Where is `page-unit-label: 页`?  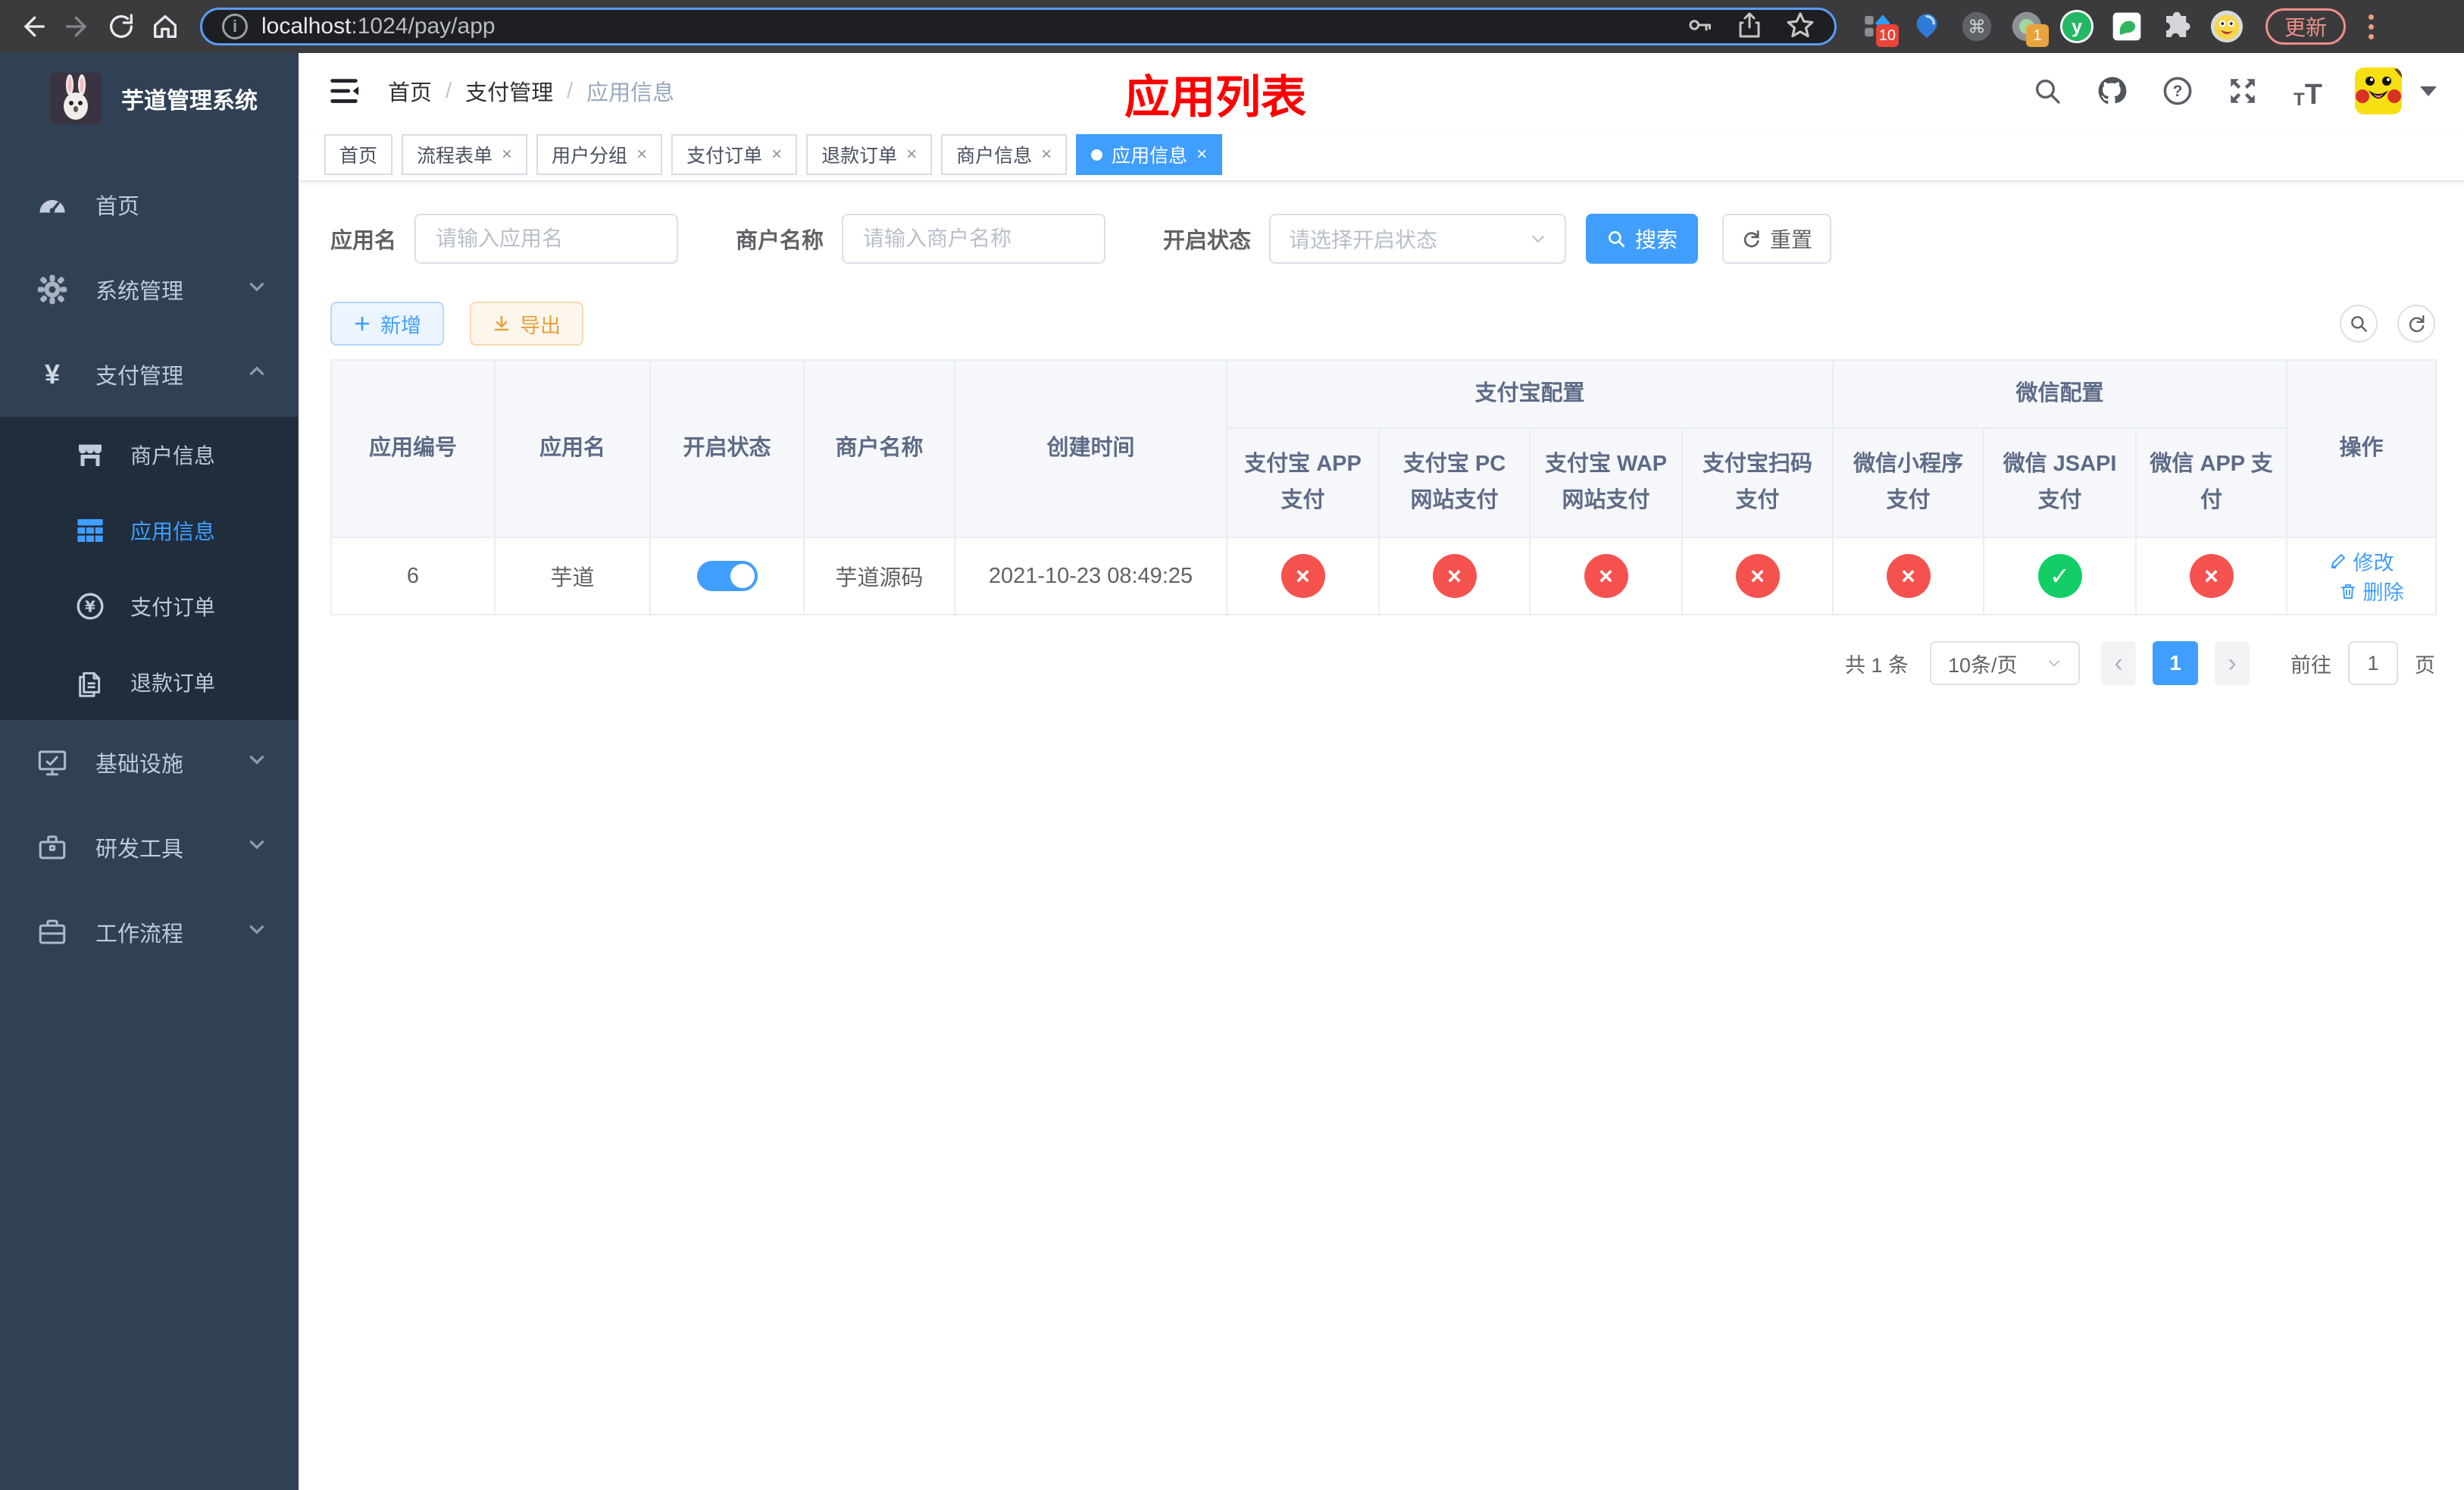 page-unit-label: 页 is located at coordinates (2425, 665).